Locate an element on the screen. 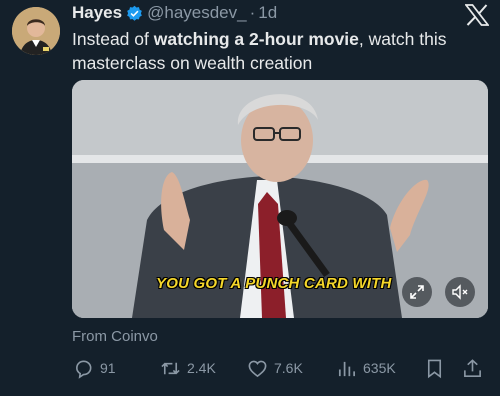 This screenshot has height=396, width=500. repost-count: 2.4K is located at coordinates (201, 368).